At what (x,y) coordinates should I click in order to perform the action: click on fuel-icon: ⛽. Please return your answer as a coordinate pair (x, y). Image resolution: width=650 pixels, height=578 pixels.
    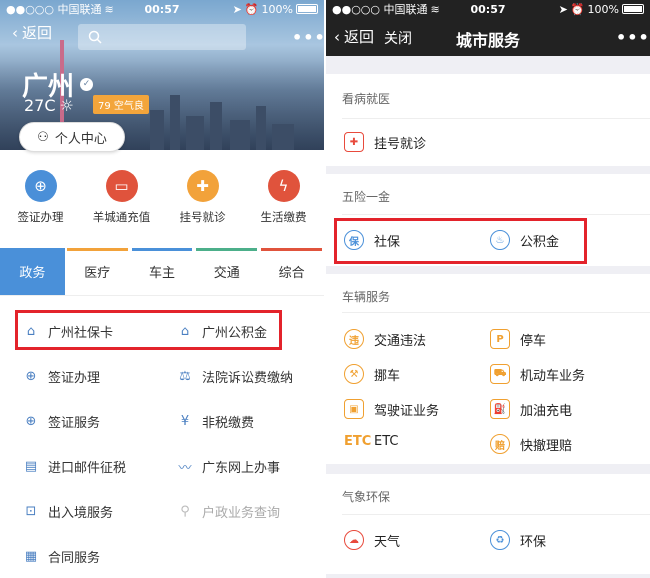
    Looking at the image, I should click on (500, 409).